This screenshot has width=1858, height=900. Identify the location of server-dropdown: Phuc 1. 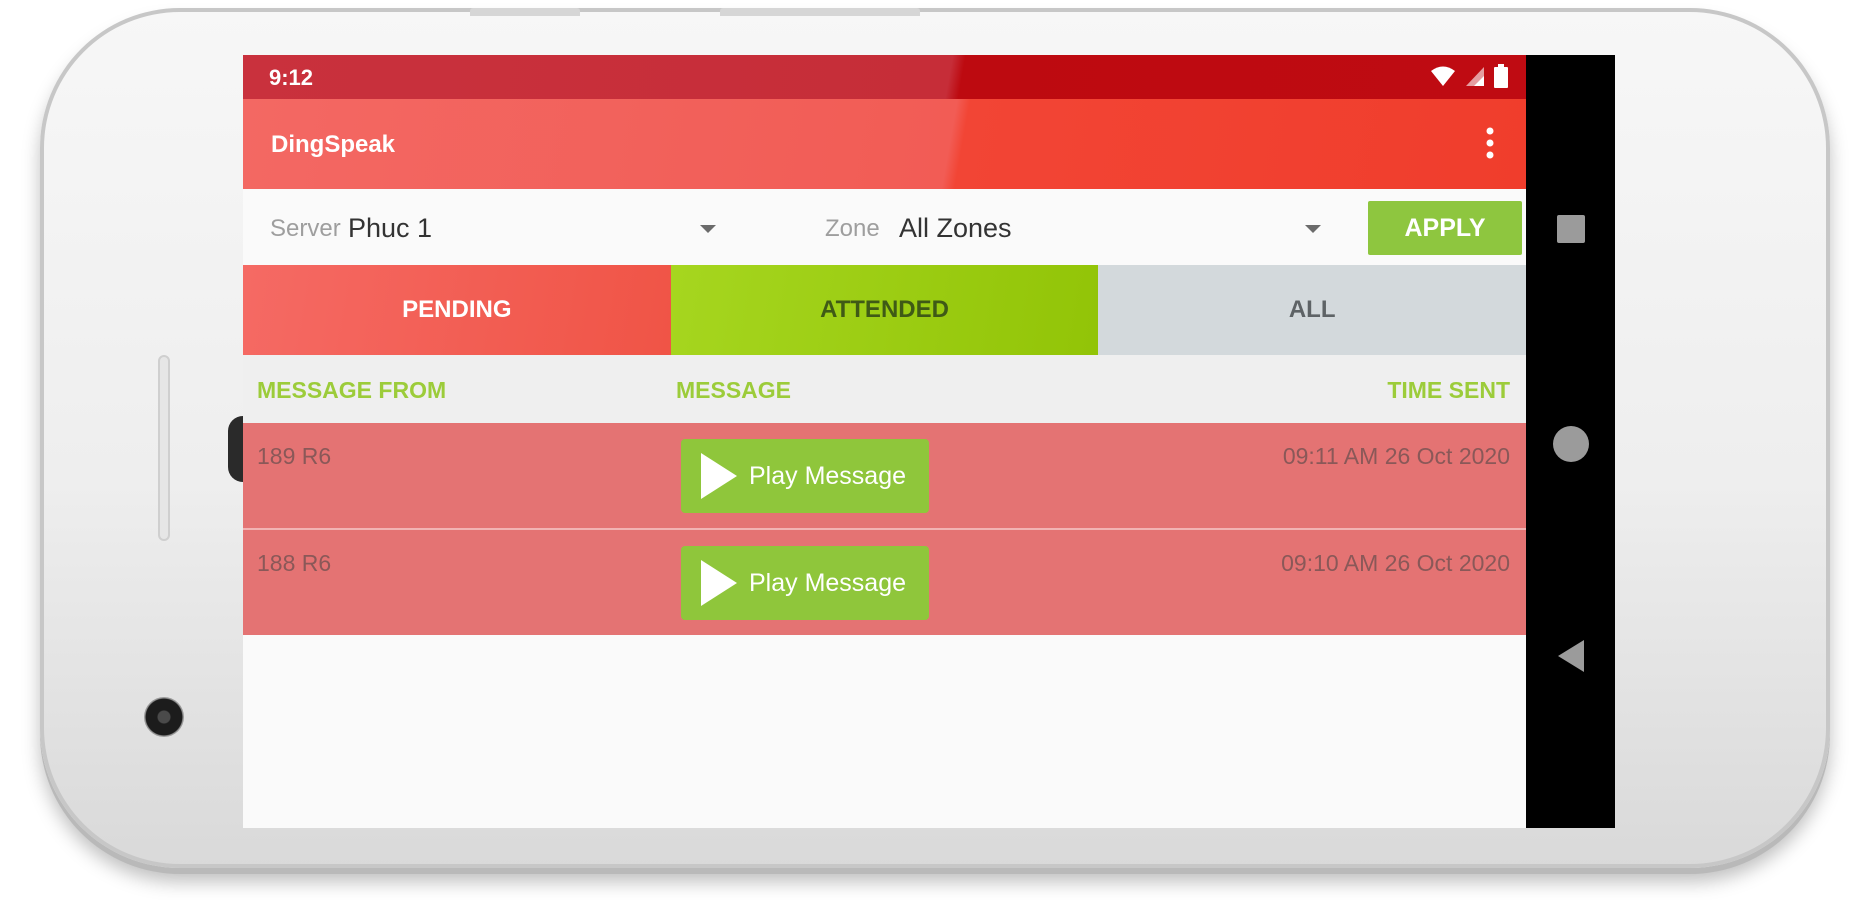
(543, 227).